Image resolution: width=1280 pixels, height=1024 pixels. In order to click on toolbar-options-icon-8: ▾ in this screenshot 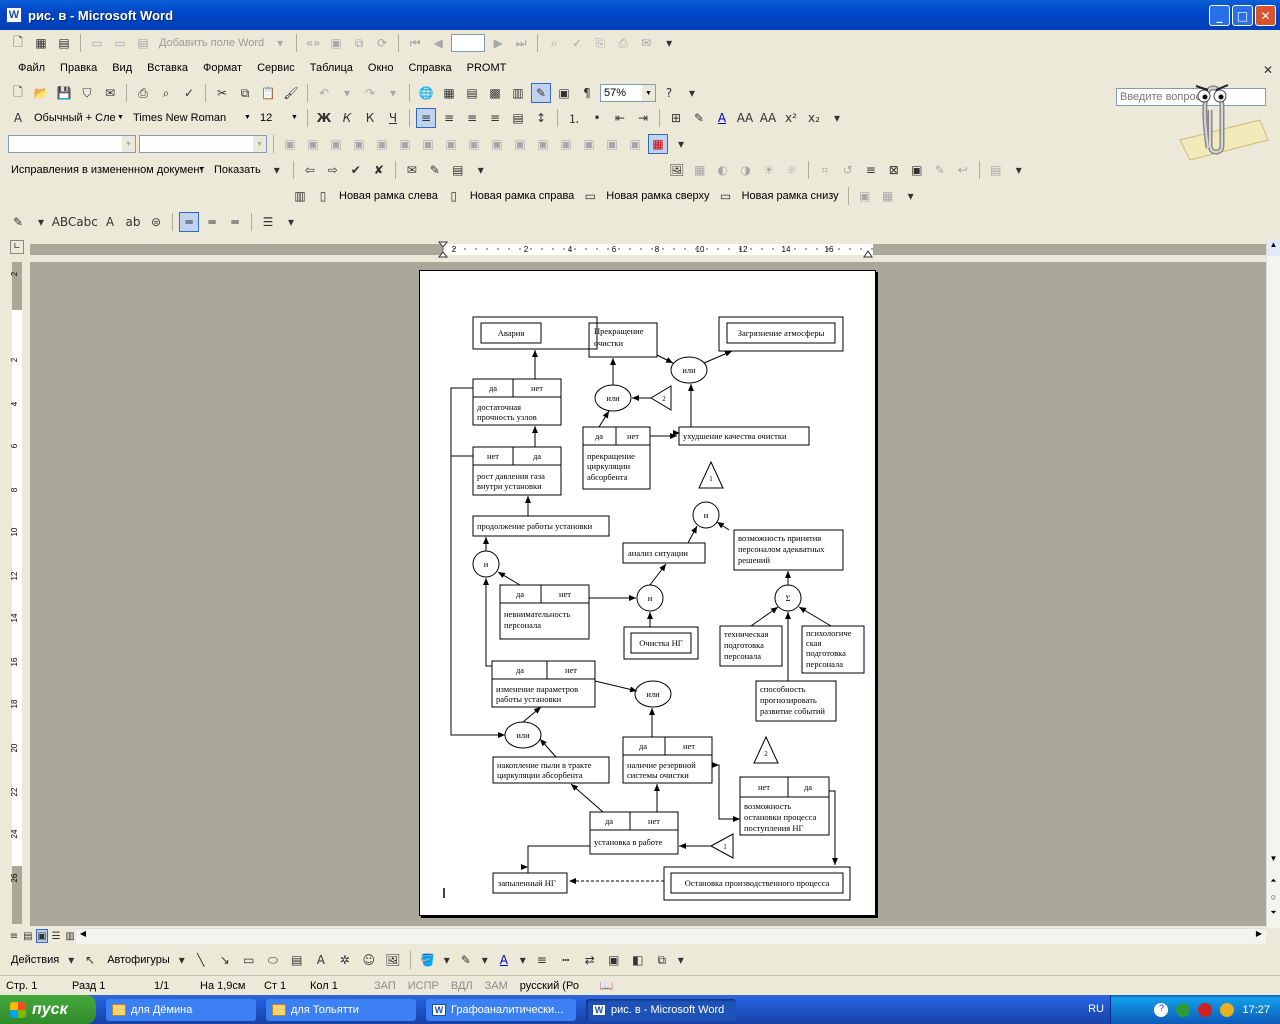, I will do `click(291, 222)`.